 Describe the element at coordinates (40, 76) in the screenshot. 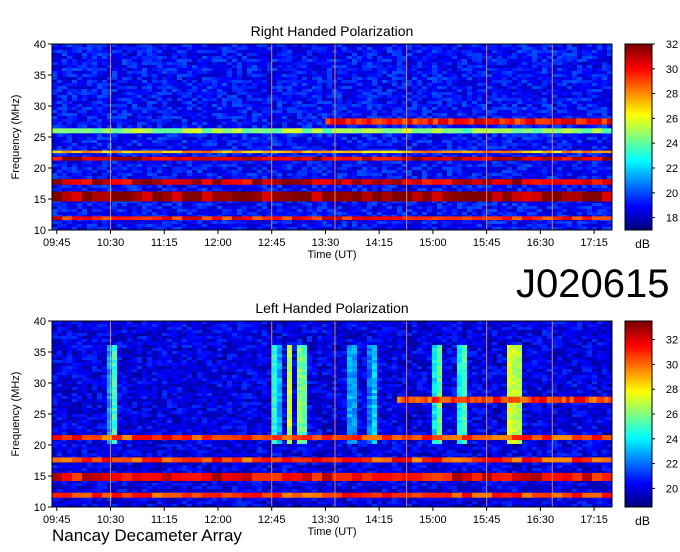

I see `y-tick-label: 35` at that location.